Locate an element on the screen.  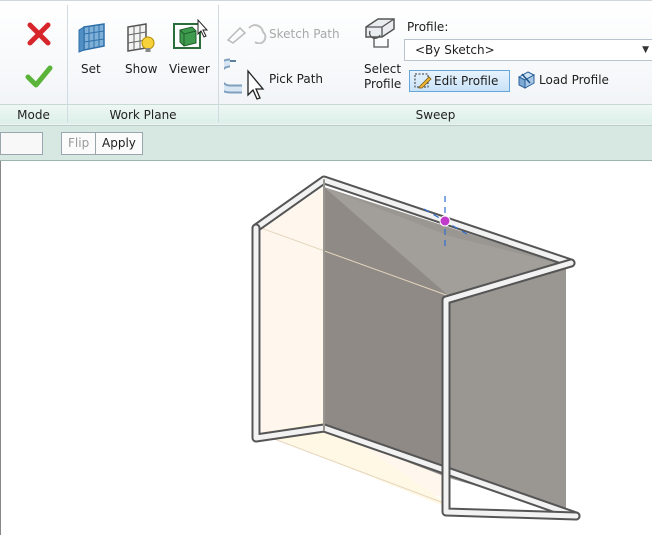
mode-panel-title: Mode is located at coordinates (33, 114).